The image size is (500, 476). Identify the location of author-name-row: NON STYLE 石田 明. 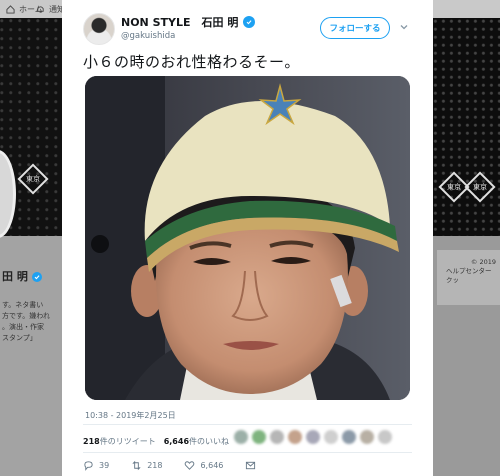
(188, 22).